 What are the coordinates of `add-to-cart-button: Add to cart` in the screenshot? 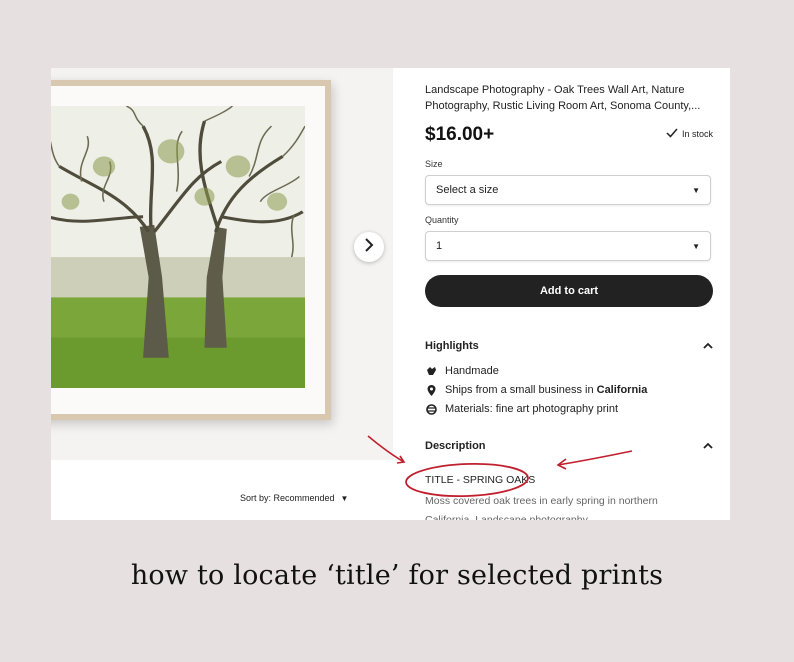 It's located at (569, 291).